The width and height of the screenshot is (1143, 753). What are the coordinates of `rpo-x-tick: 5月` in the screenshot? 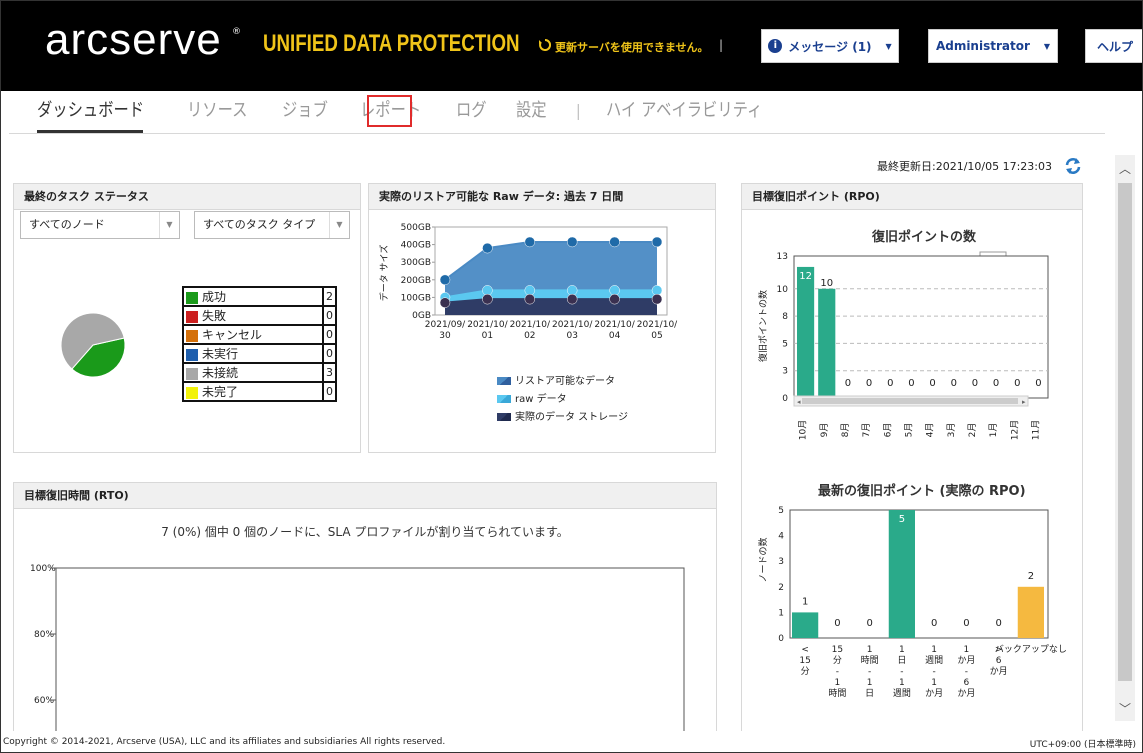 It's located at (908, 430).